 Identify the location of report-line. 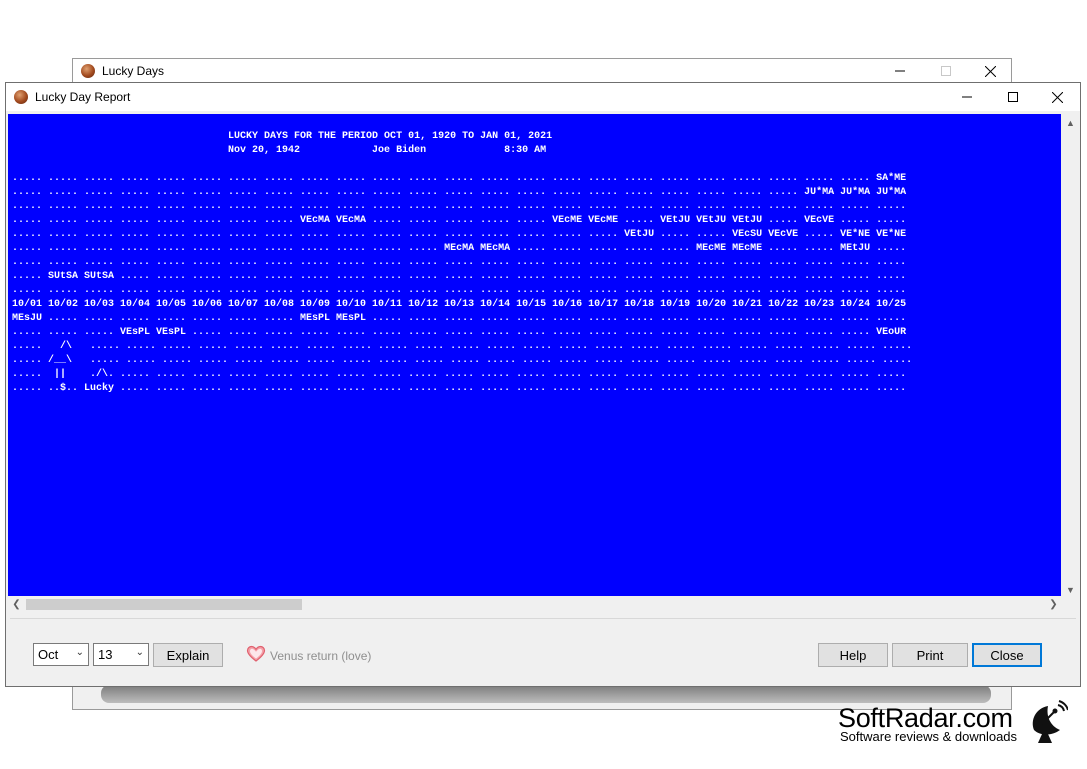
(462, 165).